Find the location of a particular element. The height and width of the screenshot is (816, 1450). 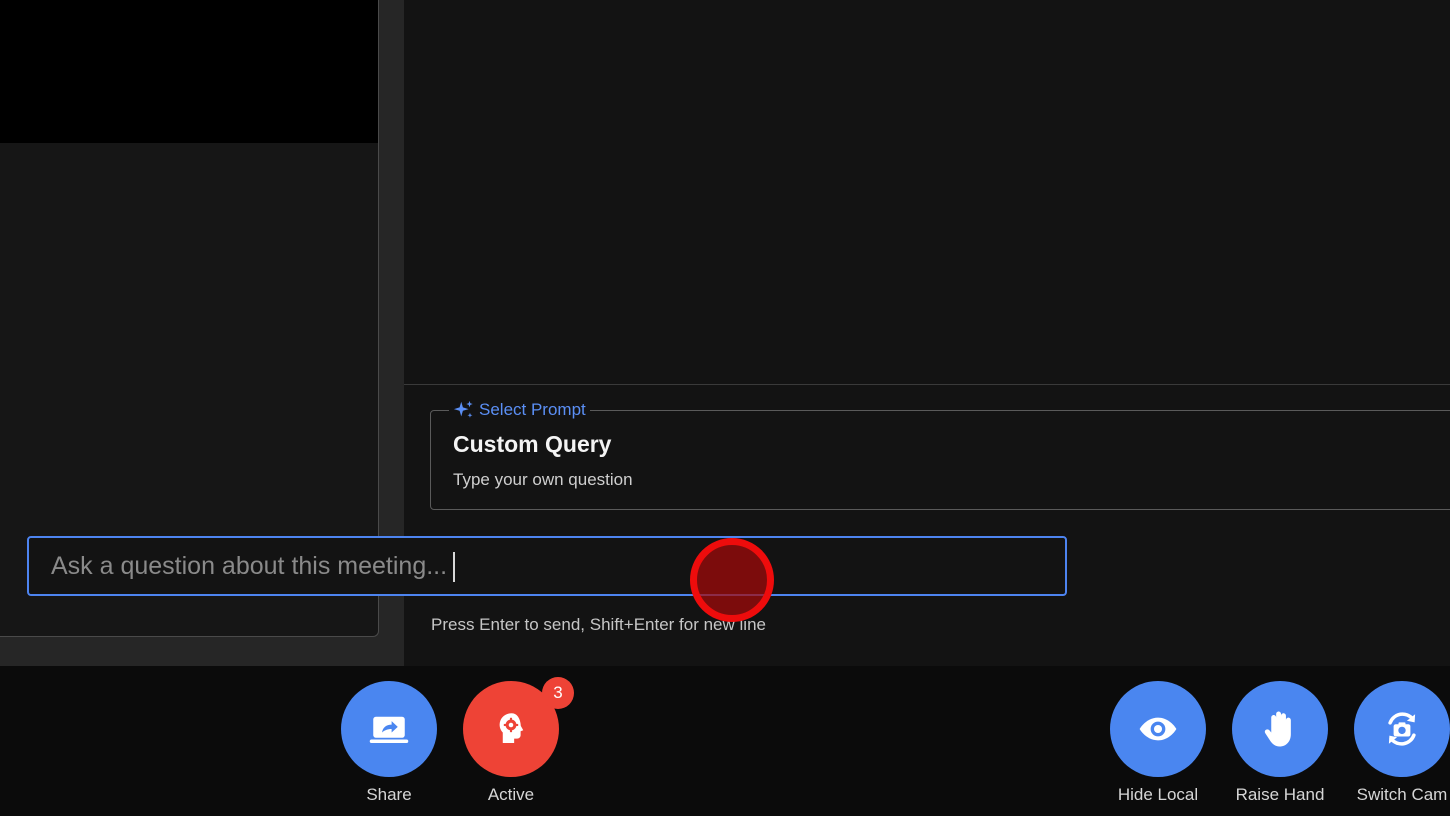

eye-icon is located at coordinates (1158, 729).